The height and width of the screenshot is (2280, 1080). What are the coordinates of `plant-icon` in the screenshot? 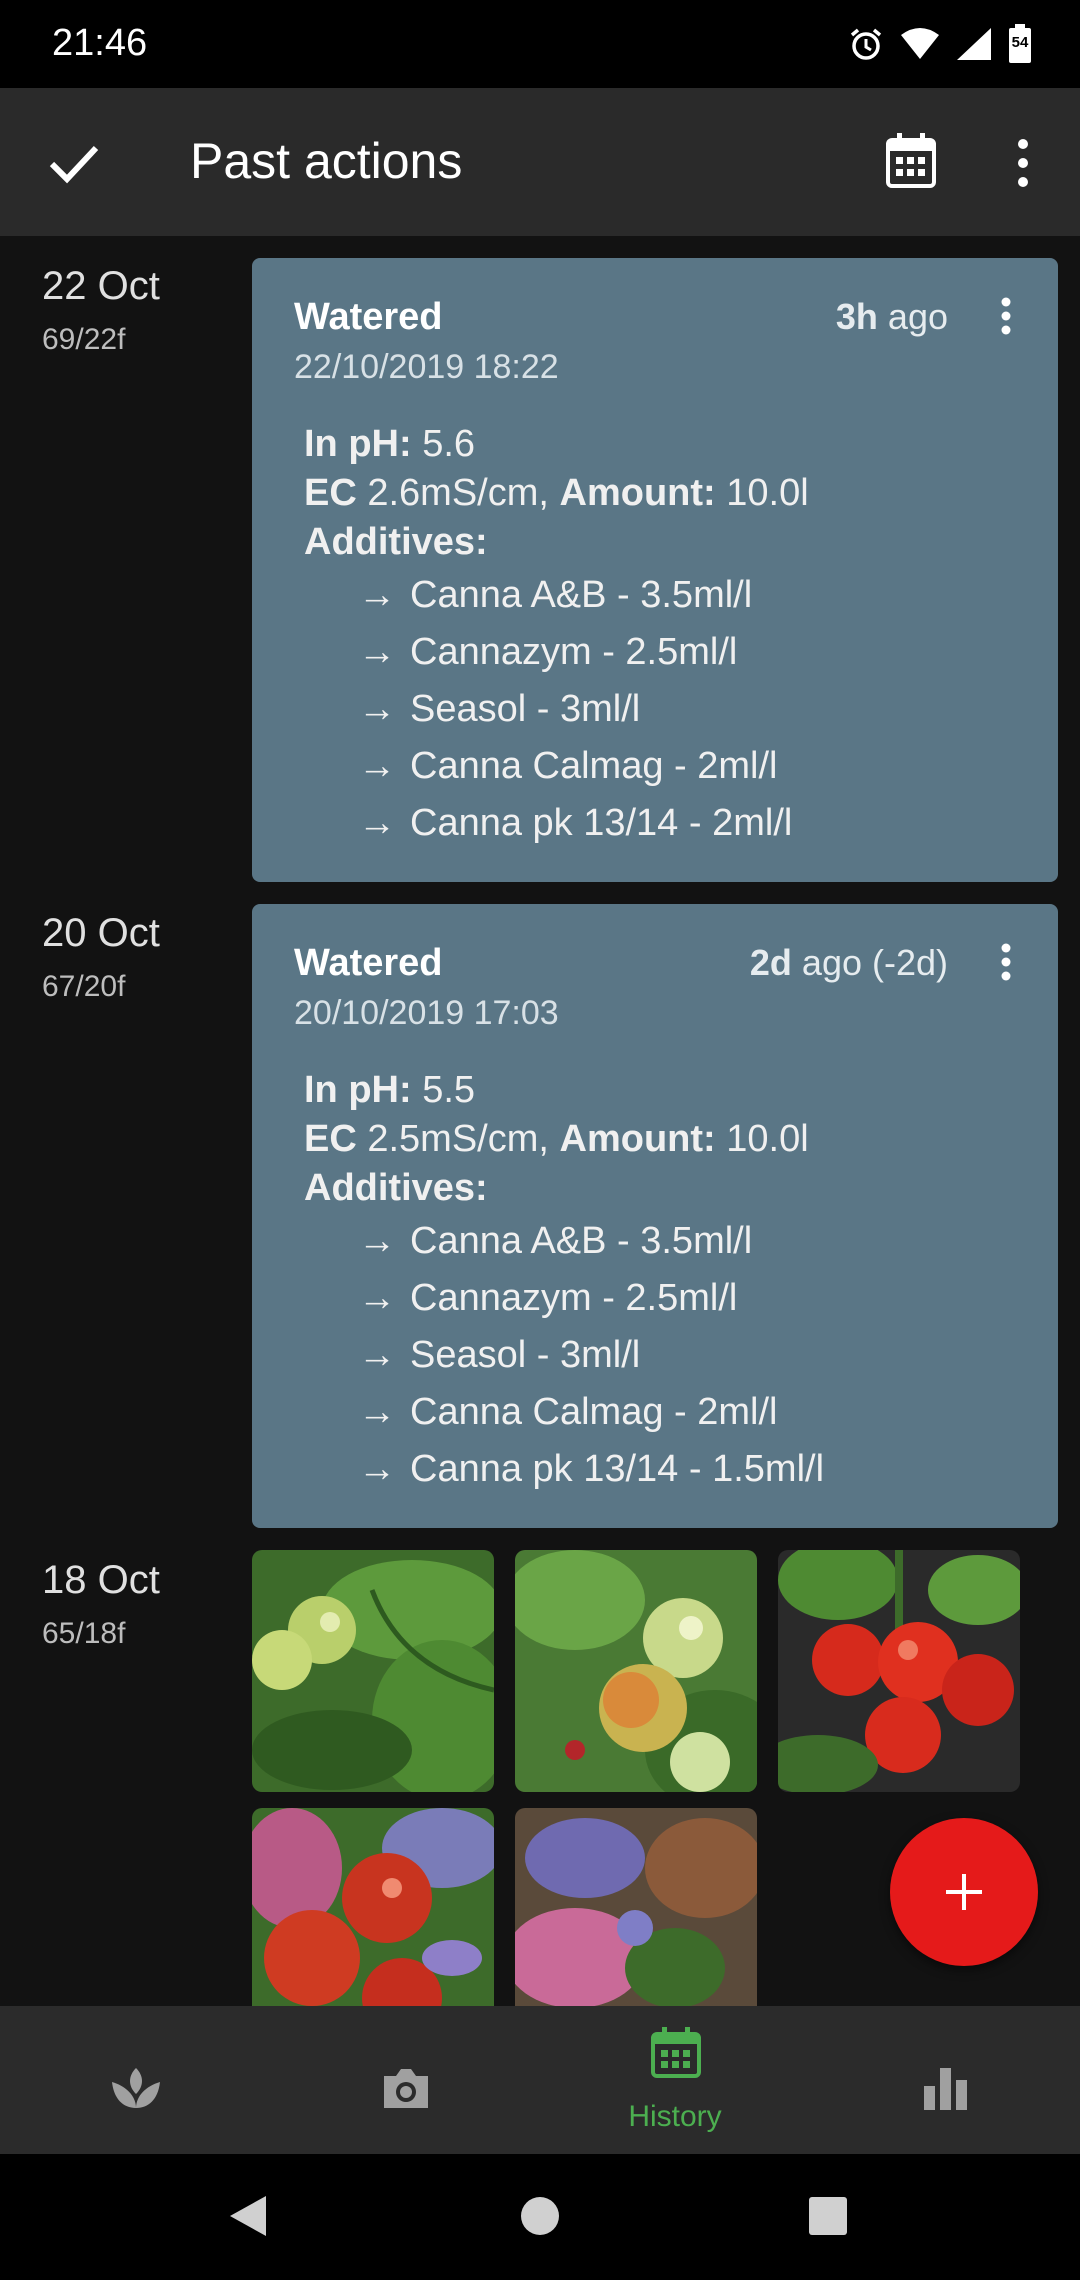 It's located at (136, 2088).